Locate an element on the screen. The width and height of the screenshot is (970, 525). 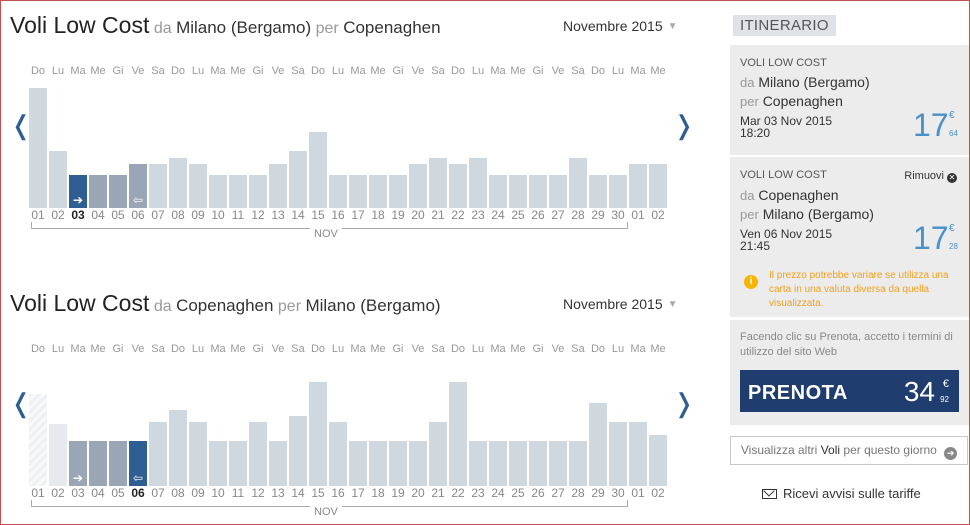
date-label: 26 is located at coordinates (538, 215).